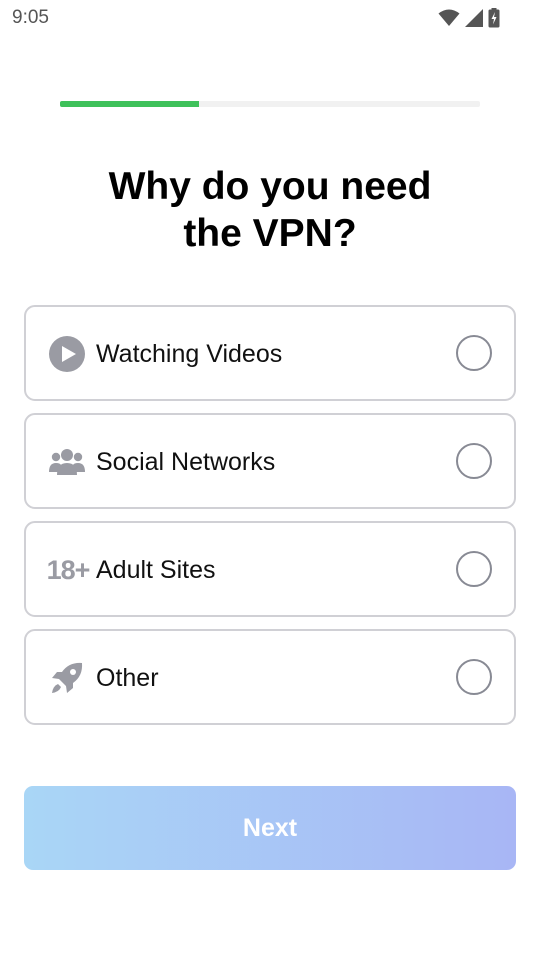 The height and width of the screenshot is (960, 540). I want to click on option-social-networks: Social Networks, so click(270, 461).